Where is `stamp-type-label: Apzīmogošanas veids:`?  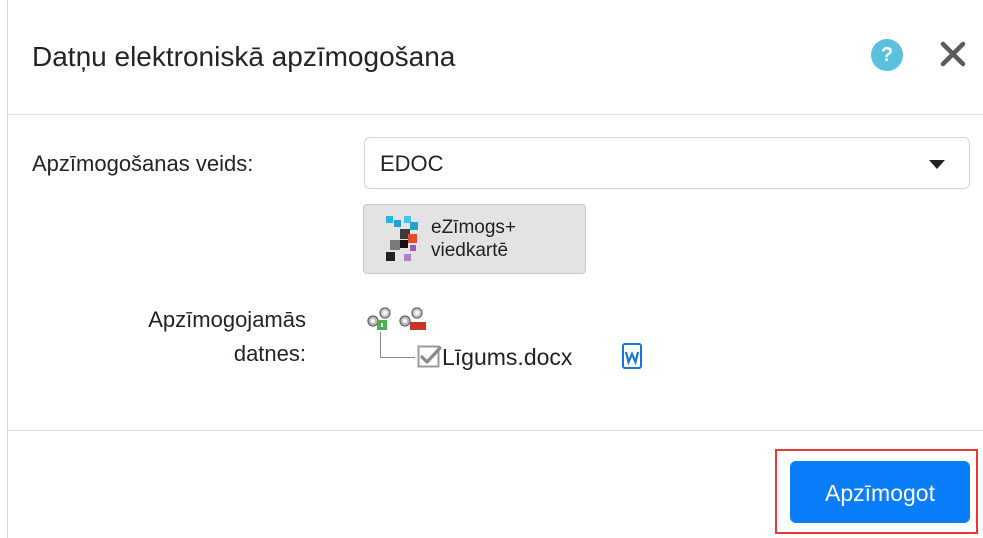 stamp-type-label: Apzīmogošanas veids: is located at coordinates (143, 163).